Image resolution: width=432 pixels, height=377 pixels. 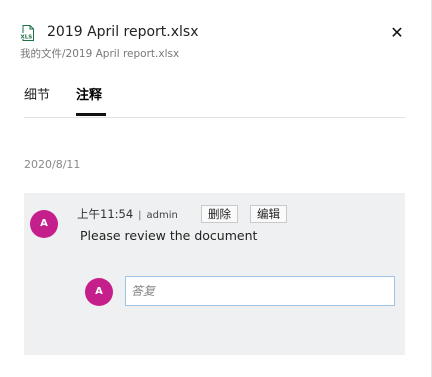 What do you see at coordinates (44, 224) in the screenshot?
I see `avatar: A` at bounding box center [44, 224].